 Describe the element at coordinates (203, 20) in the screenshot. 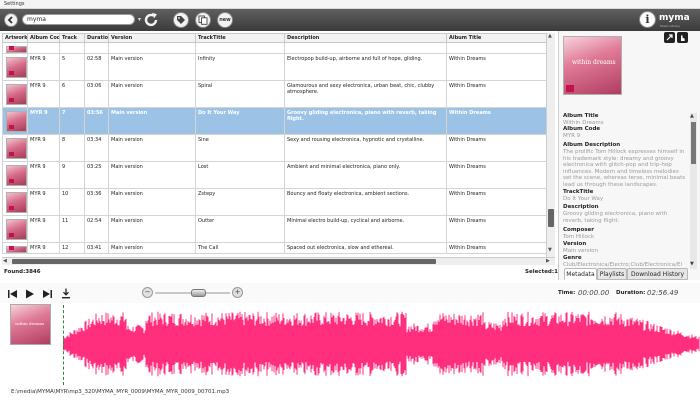

I see `copy-button` at that location.